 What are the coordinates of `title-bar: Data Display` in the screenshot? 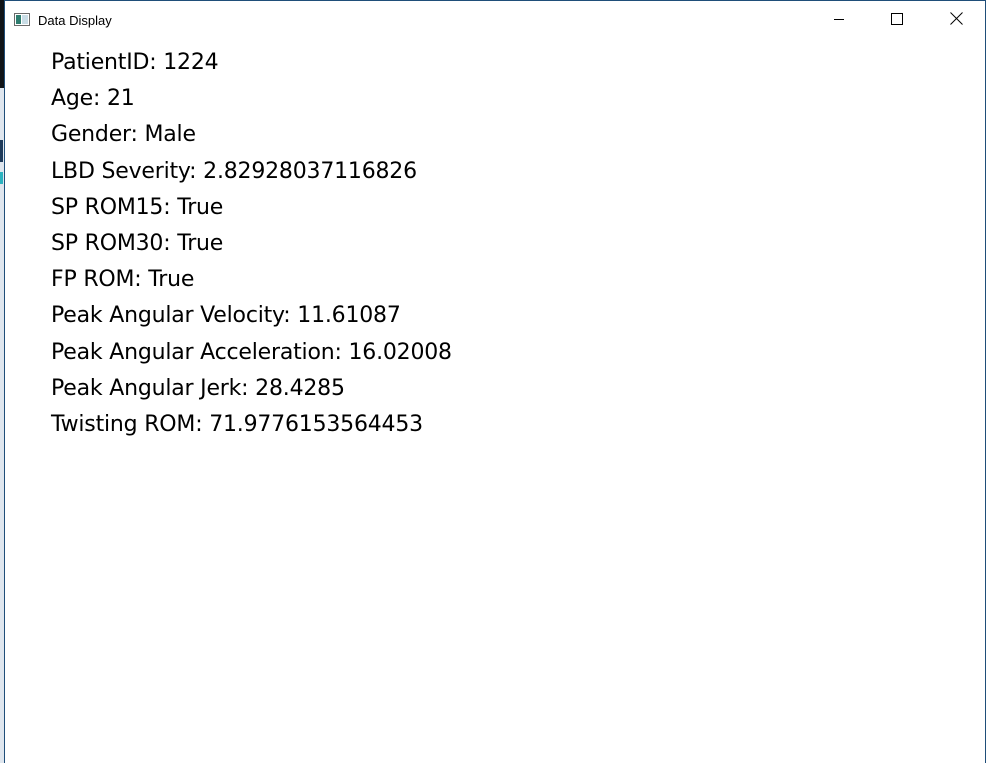 It's located at (495, 21).